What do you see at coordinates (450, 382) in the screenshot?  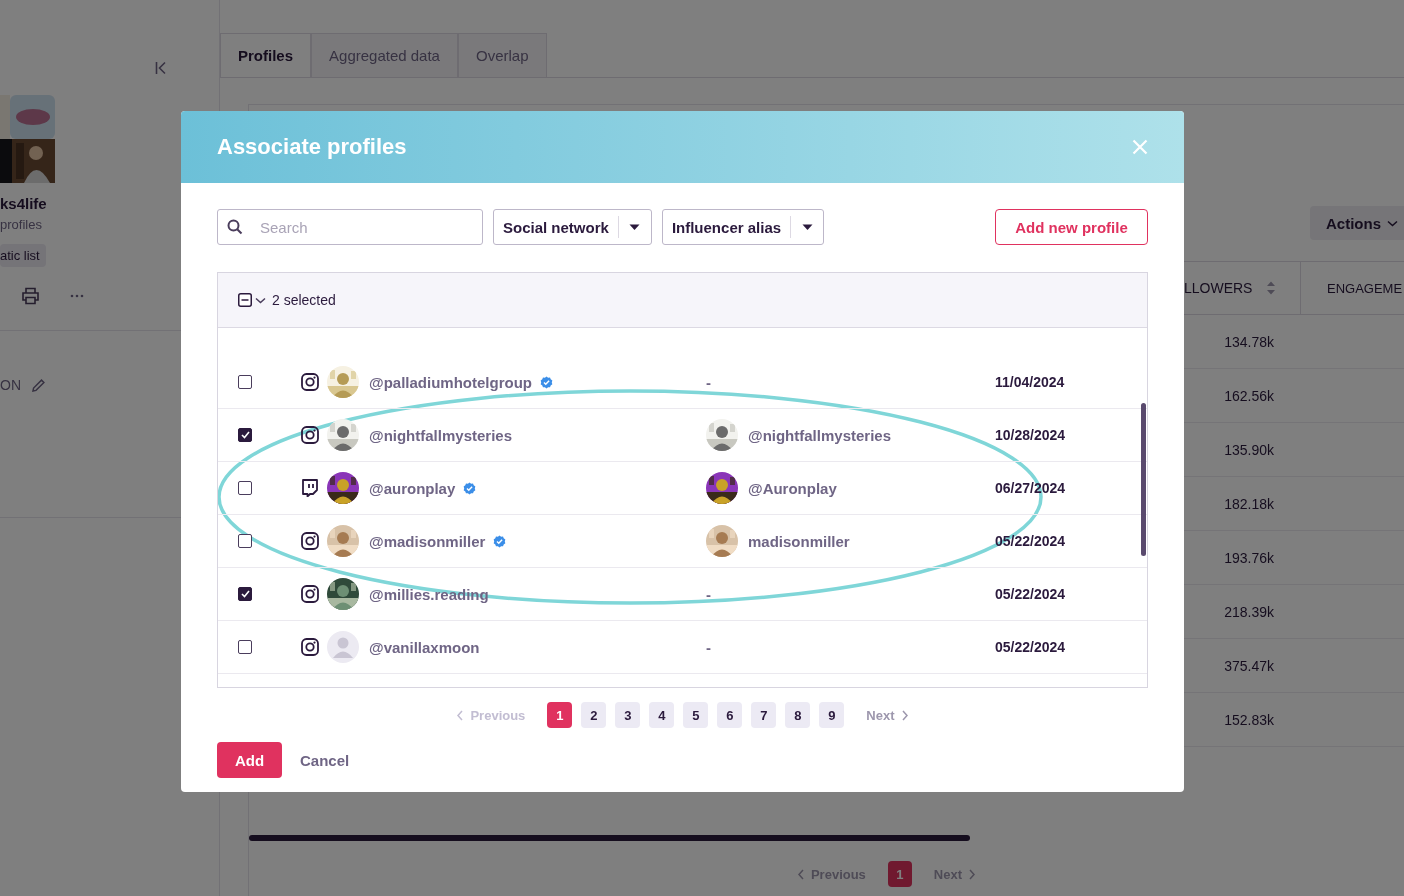 I see `profile-handle: @palladiumhotelgroup` at bounding box center [450, 382].